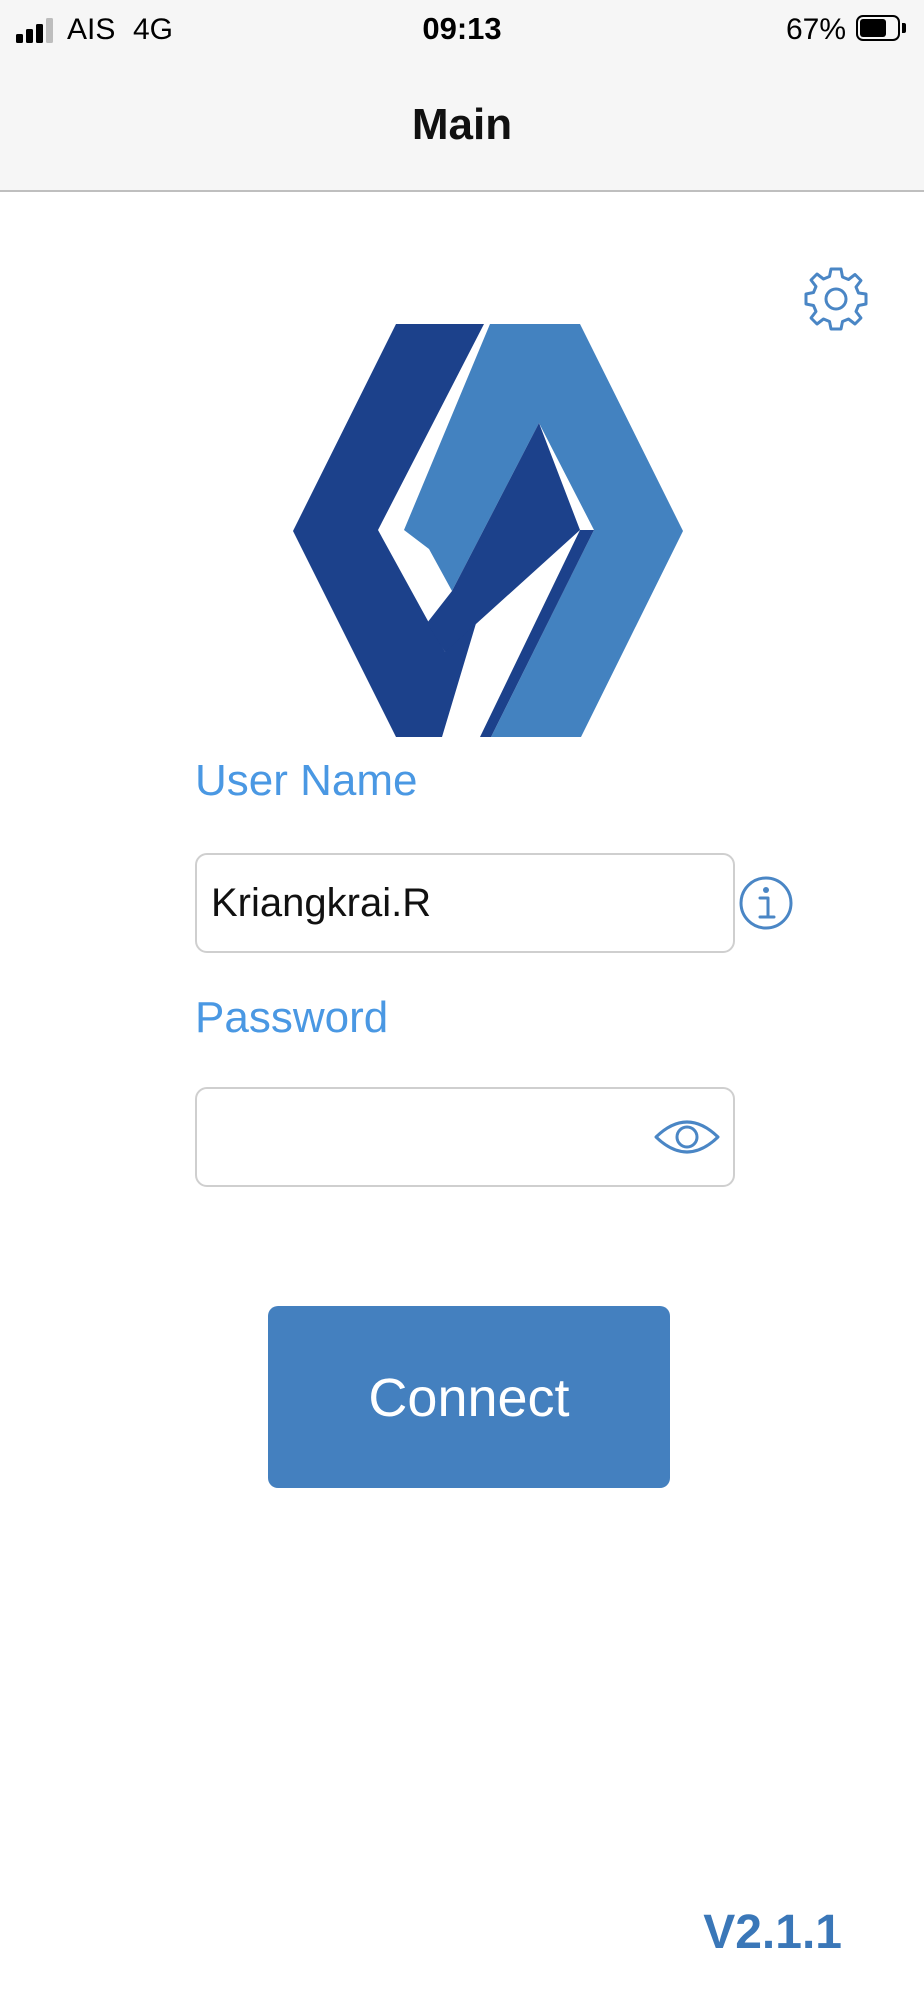  I want to click on battery-percentage: 67%, so click(815, 29).